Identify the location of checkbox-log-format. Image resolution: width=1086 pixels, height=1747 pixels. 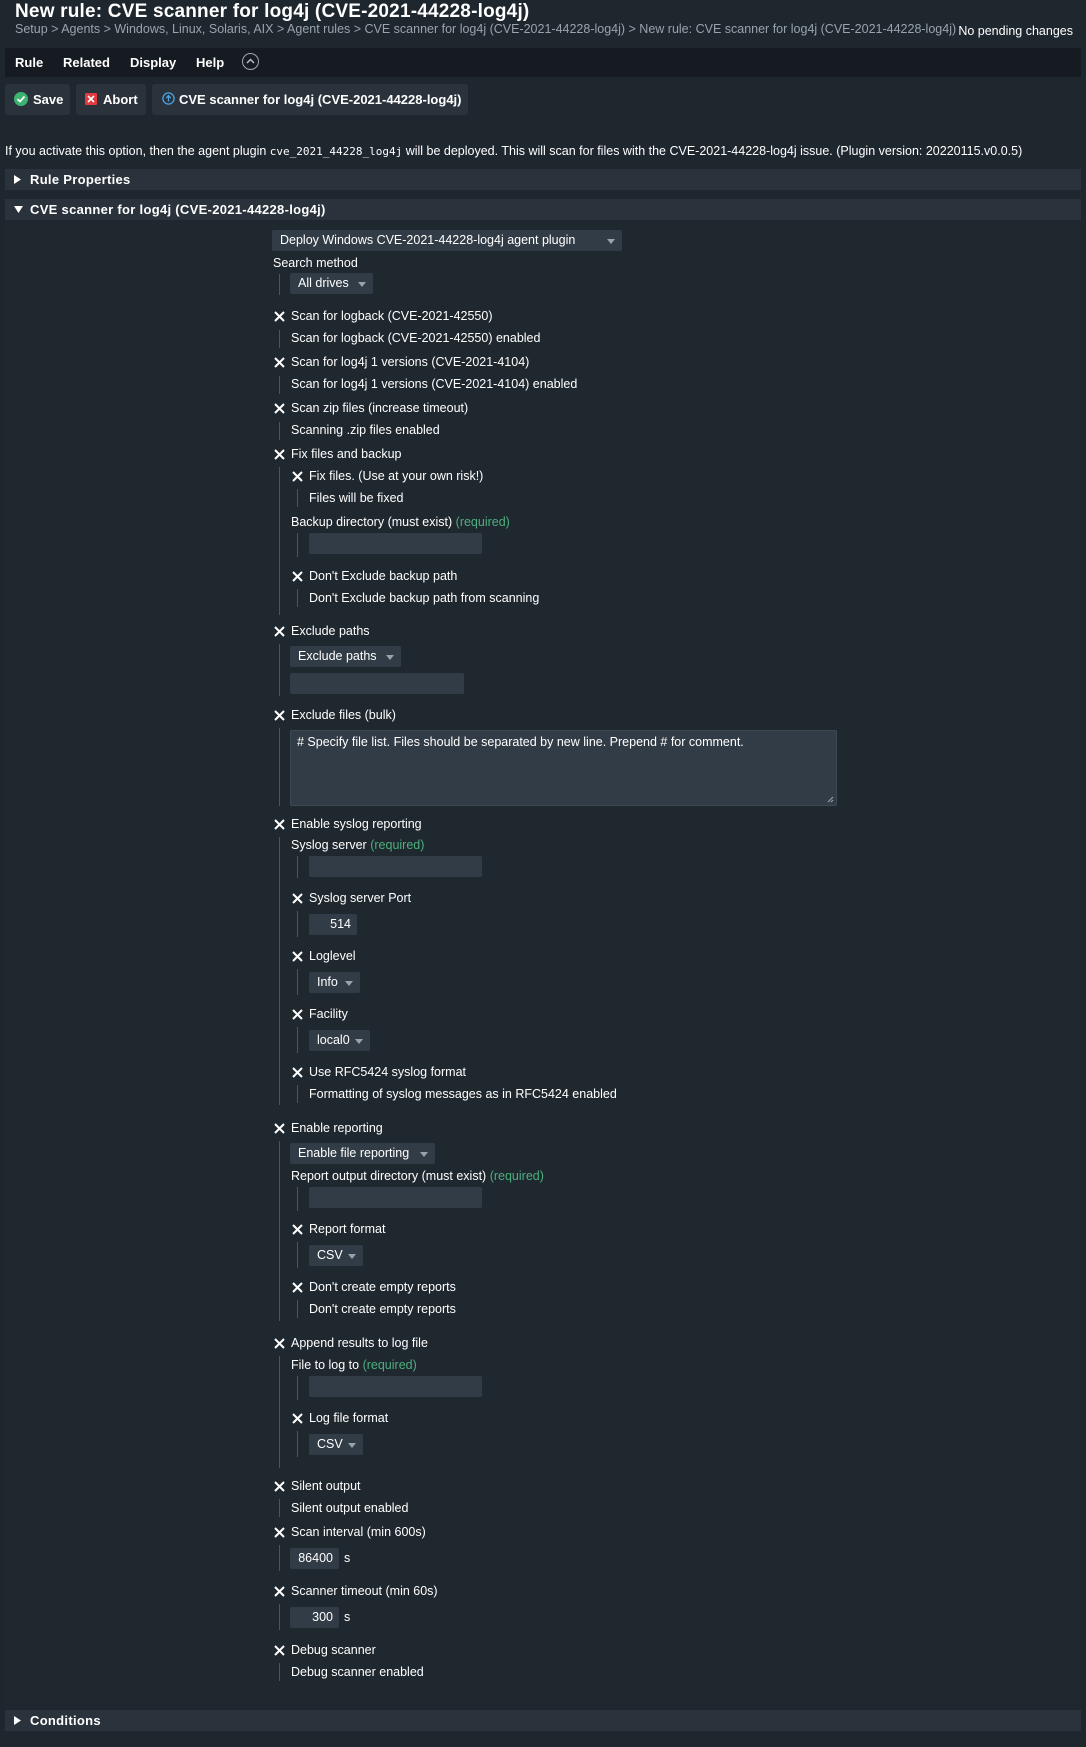
(297, 1418).